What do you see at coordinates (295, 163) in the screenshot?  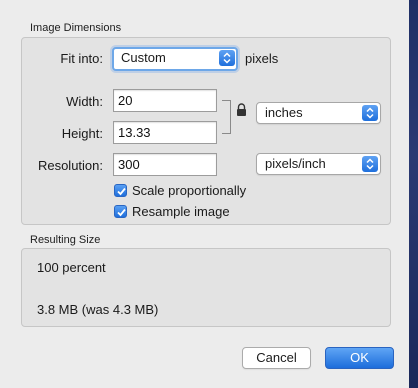 I see `resolution-unit-value: pixels/inch` at bounding box center [295, 163].